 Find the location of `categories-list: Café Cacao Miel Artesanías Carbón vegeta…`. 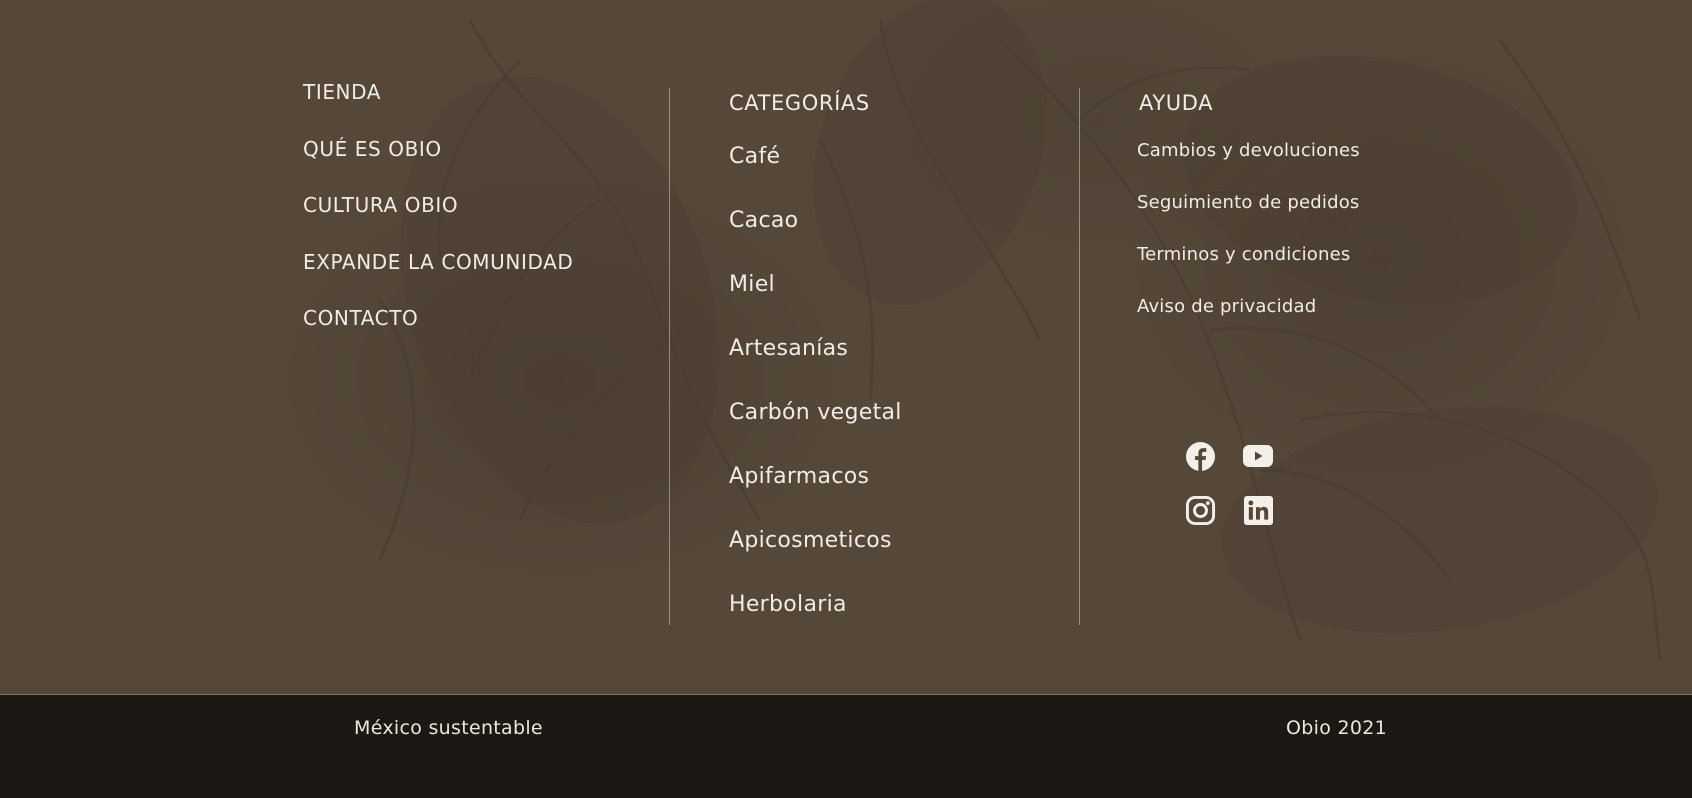

categories-list: Café Cacao Miel Artesanías Carbón vegeta… is located at coordinates (815, 381).